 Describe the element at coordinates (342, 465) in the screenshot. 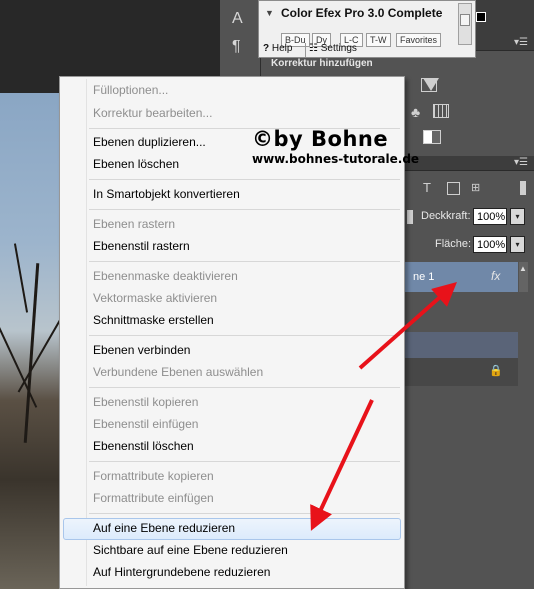

I see `arrow-to-merge-item` at that location.